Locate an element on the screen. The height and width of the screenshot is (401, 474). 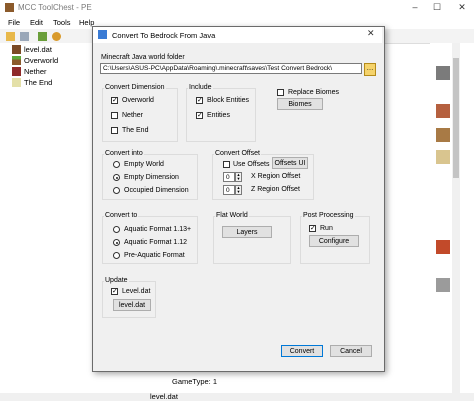
menu-edit: Edit is located at coordinates (36, 22).